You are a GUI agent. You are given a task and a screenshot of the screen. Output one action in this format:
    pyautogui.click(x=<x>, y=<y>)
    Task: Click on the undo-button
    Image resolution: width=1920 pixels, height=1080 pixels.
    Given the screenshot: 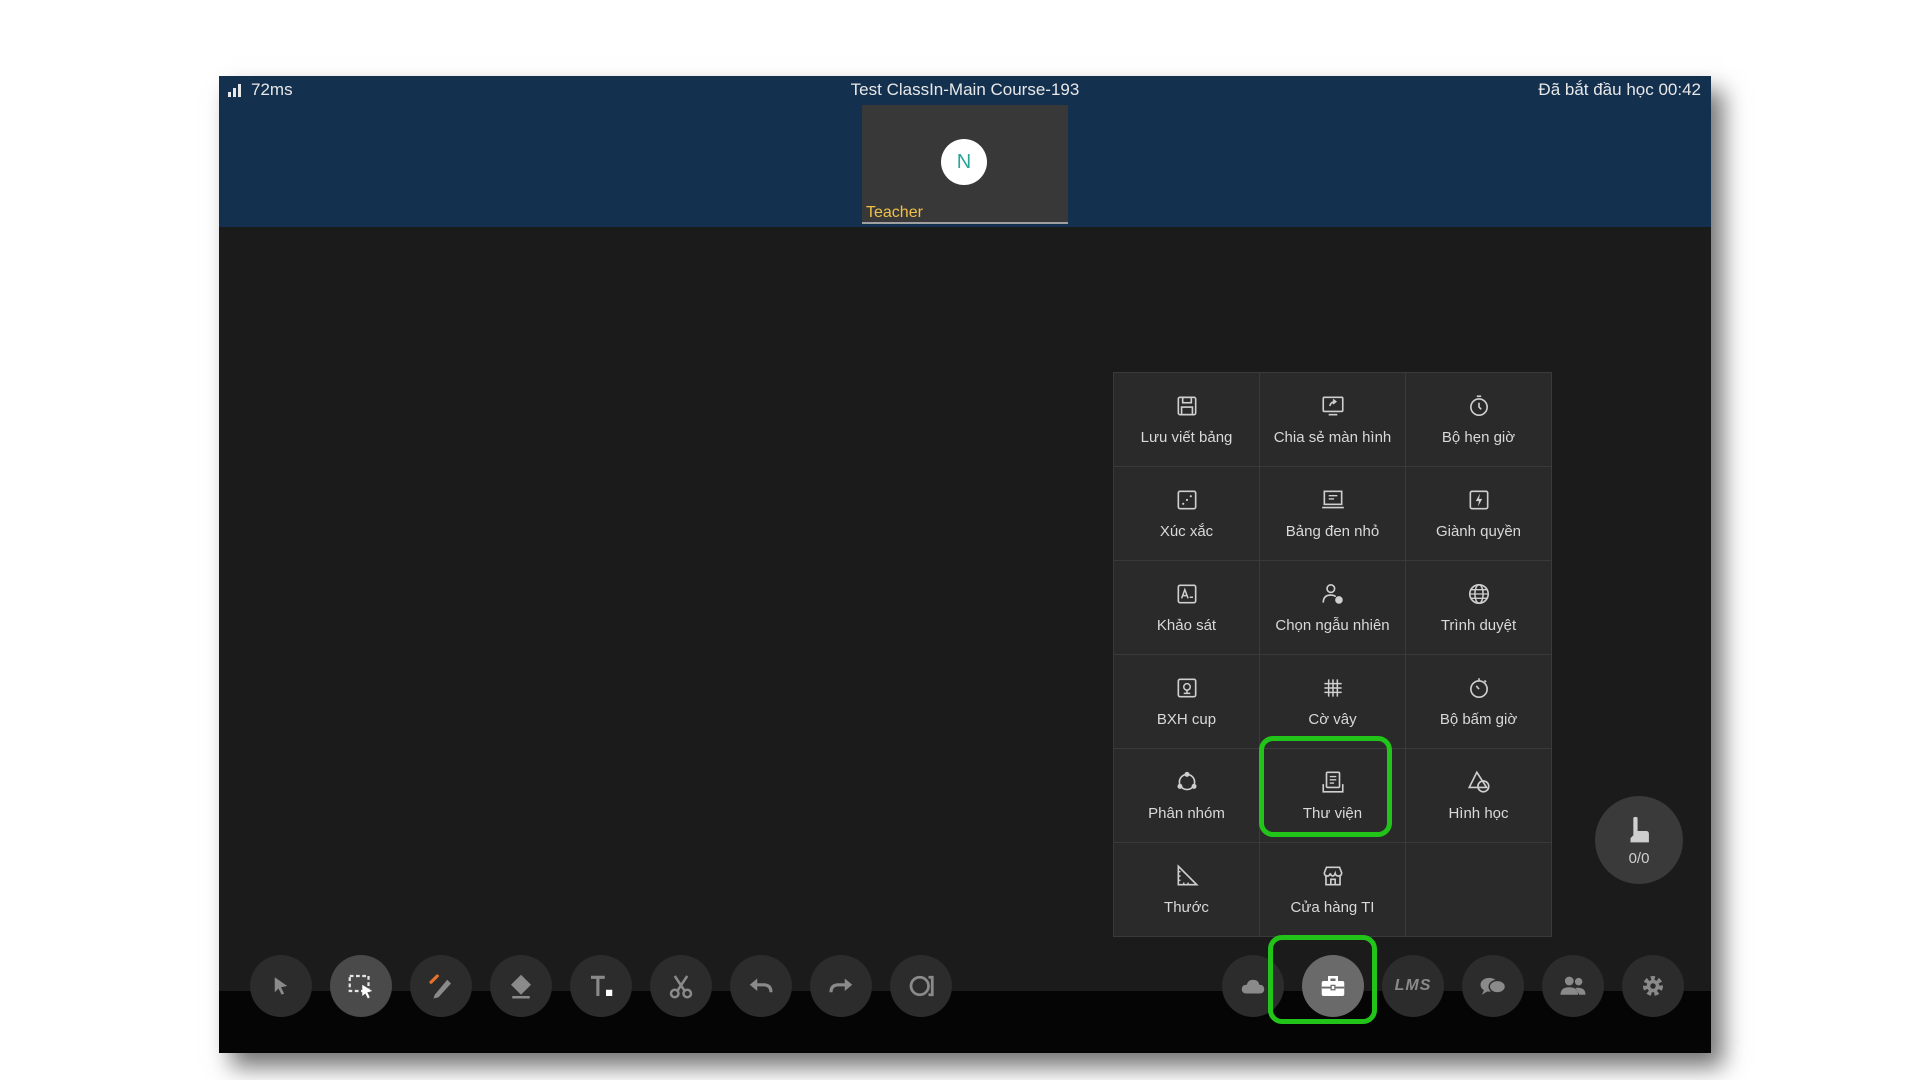 What is the action you would take?
    pyautogui.click(x=761, y=986)
    